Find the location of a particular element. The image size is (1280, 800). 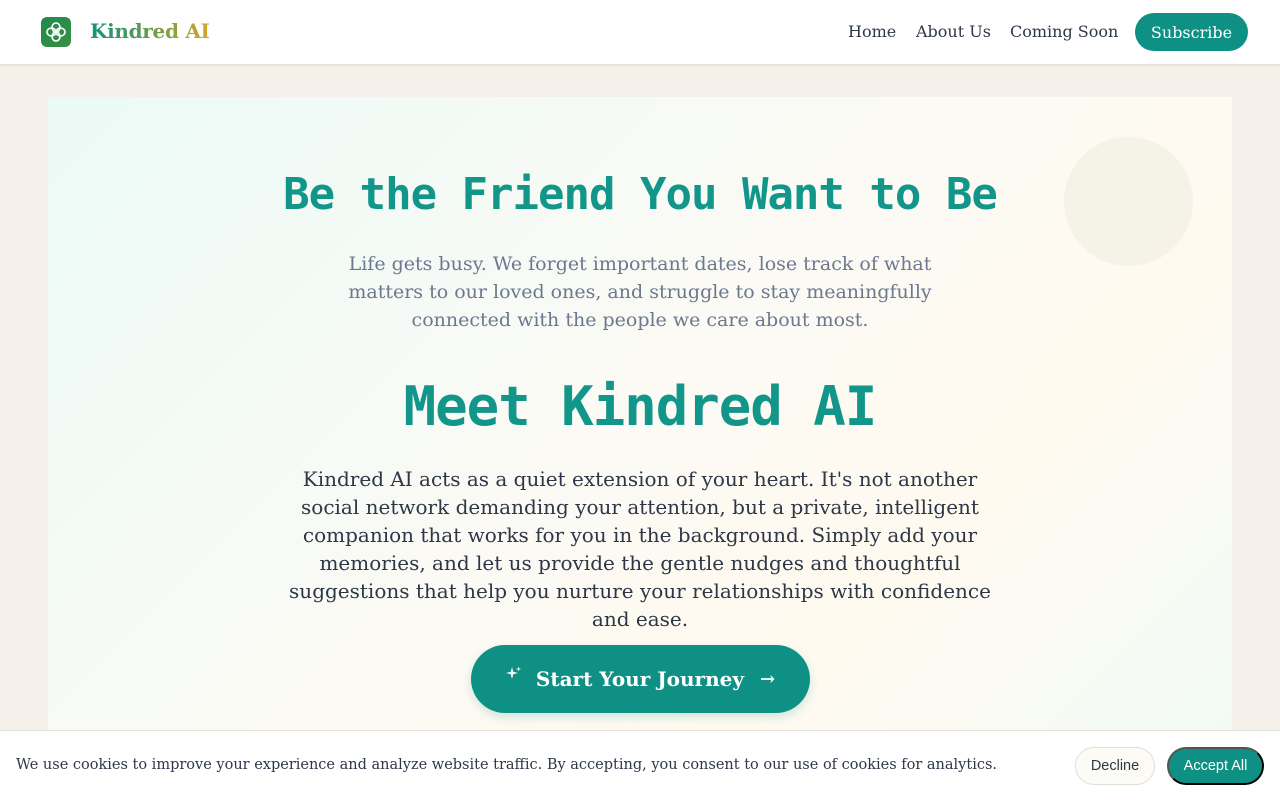

meet-title: Meet Kindred AI is located at coordinates (640, 406).